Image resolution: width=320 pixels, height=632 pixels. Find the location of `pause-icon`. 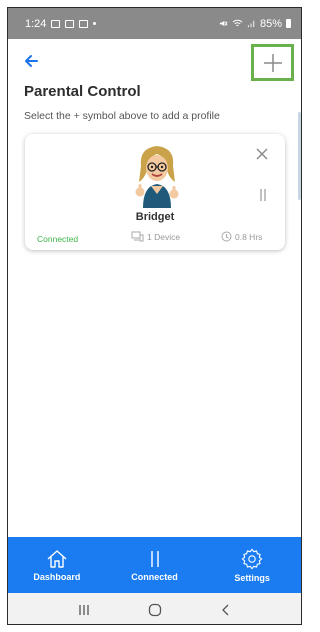

pause-icon is located at coordinates (263, 195).